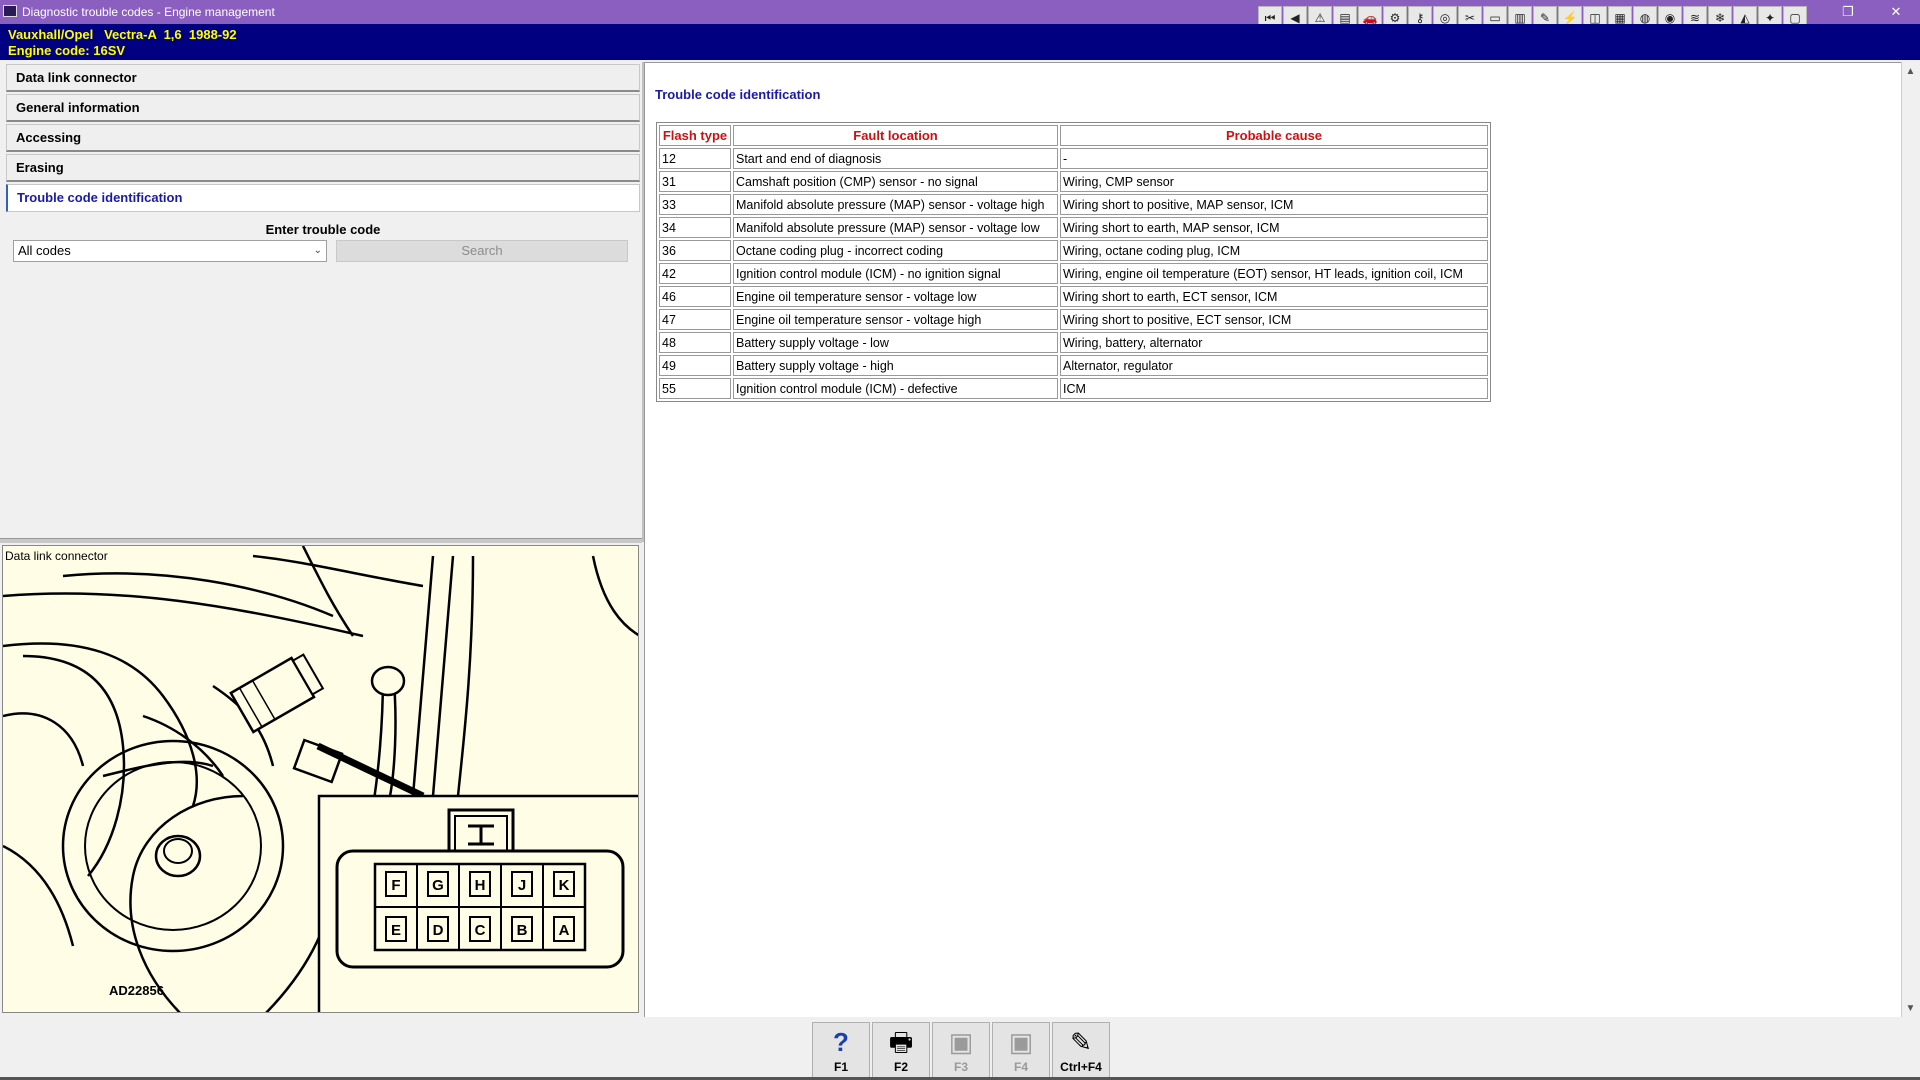  What do you see at coordinates (10, 11) in the screenshot?
I see `app-icon` at bounding box center [10, 11].